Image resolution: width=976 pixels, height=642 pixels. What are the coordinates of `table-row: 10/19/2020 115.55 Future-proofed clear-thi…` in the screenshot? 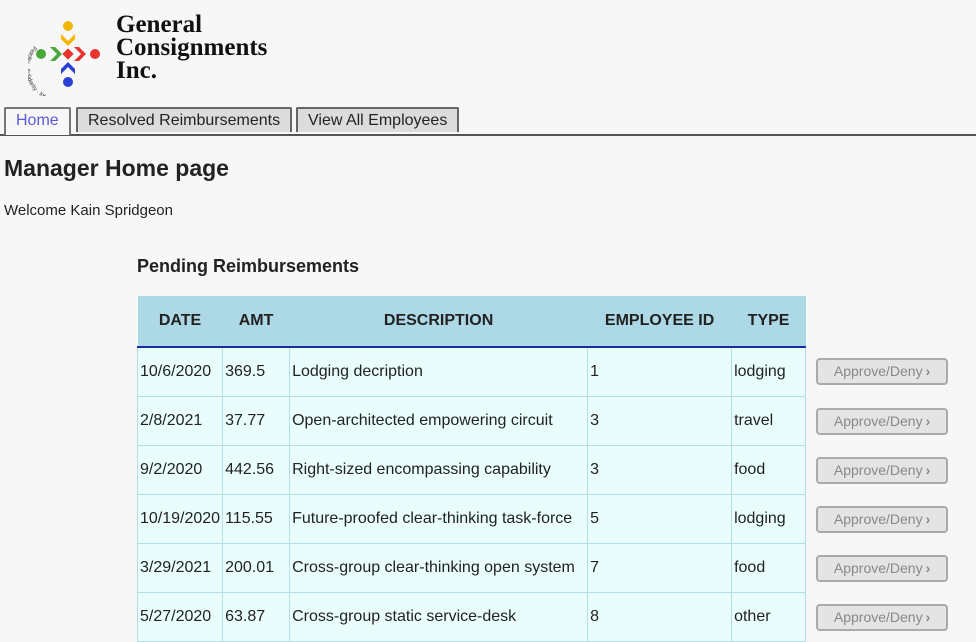 It's located at (546, 519).